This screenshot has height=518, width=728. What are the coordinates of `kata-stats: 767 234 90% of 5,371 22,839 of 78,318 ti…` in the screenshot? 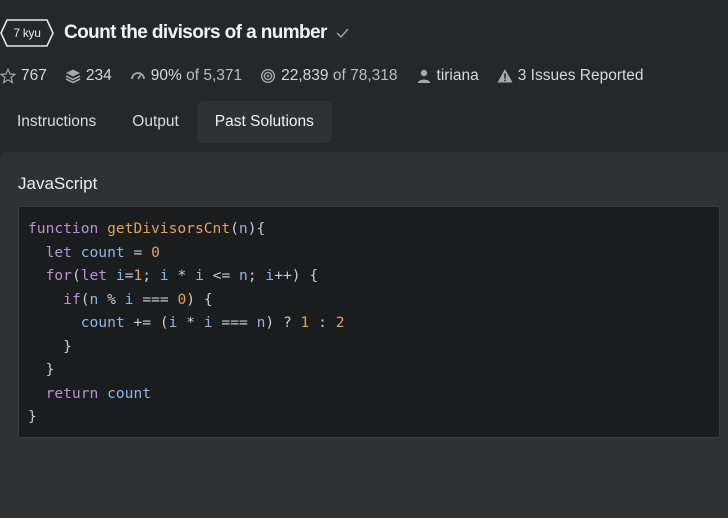 It's located at (331, 76).